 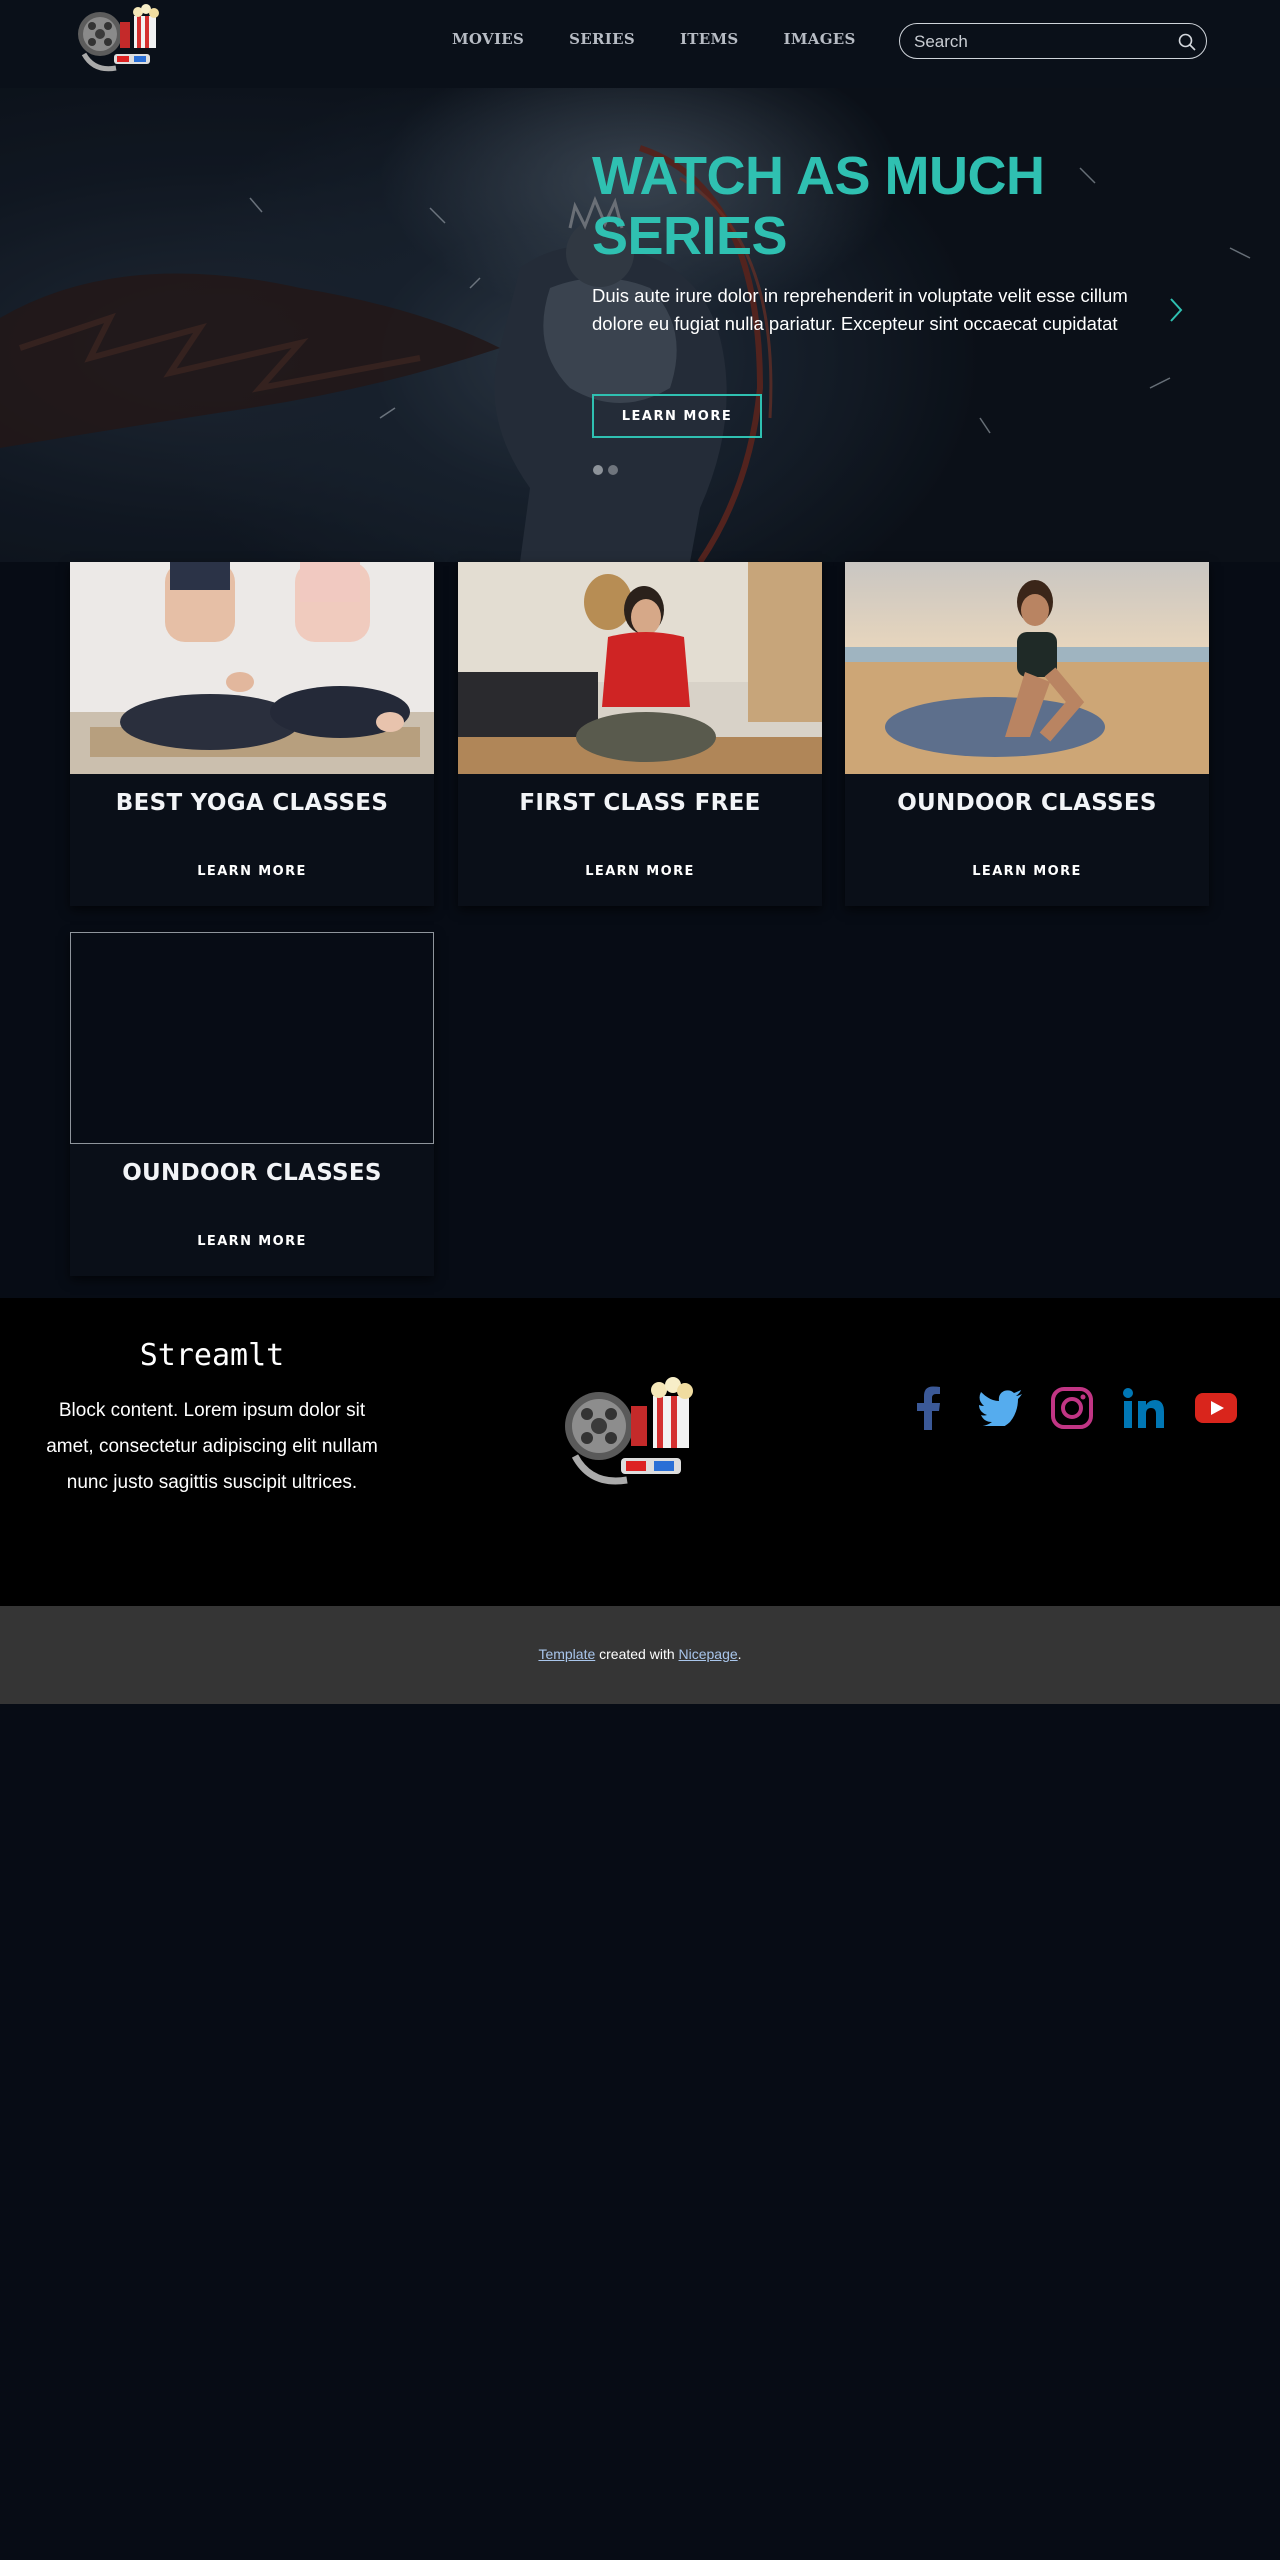 I want to click on card-title: BEST YOGA CLASSES, so click(x=252, y=803).